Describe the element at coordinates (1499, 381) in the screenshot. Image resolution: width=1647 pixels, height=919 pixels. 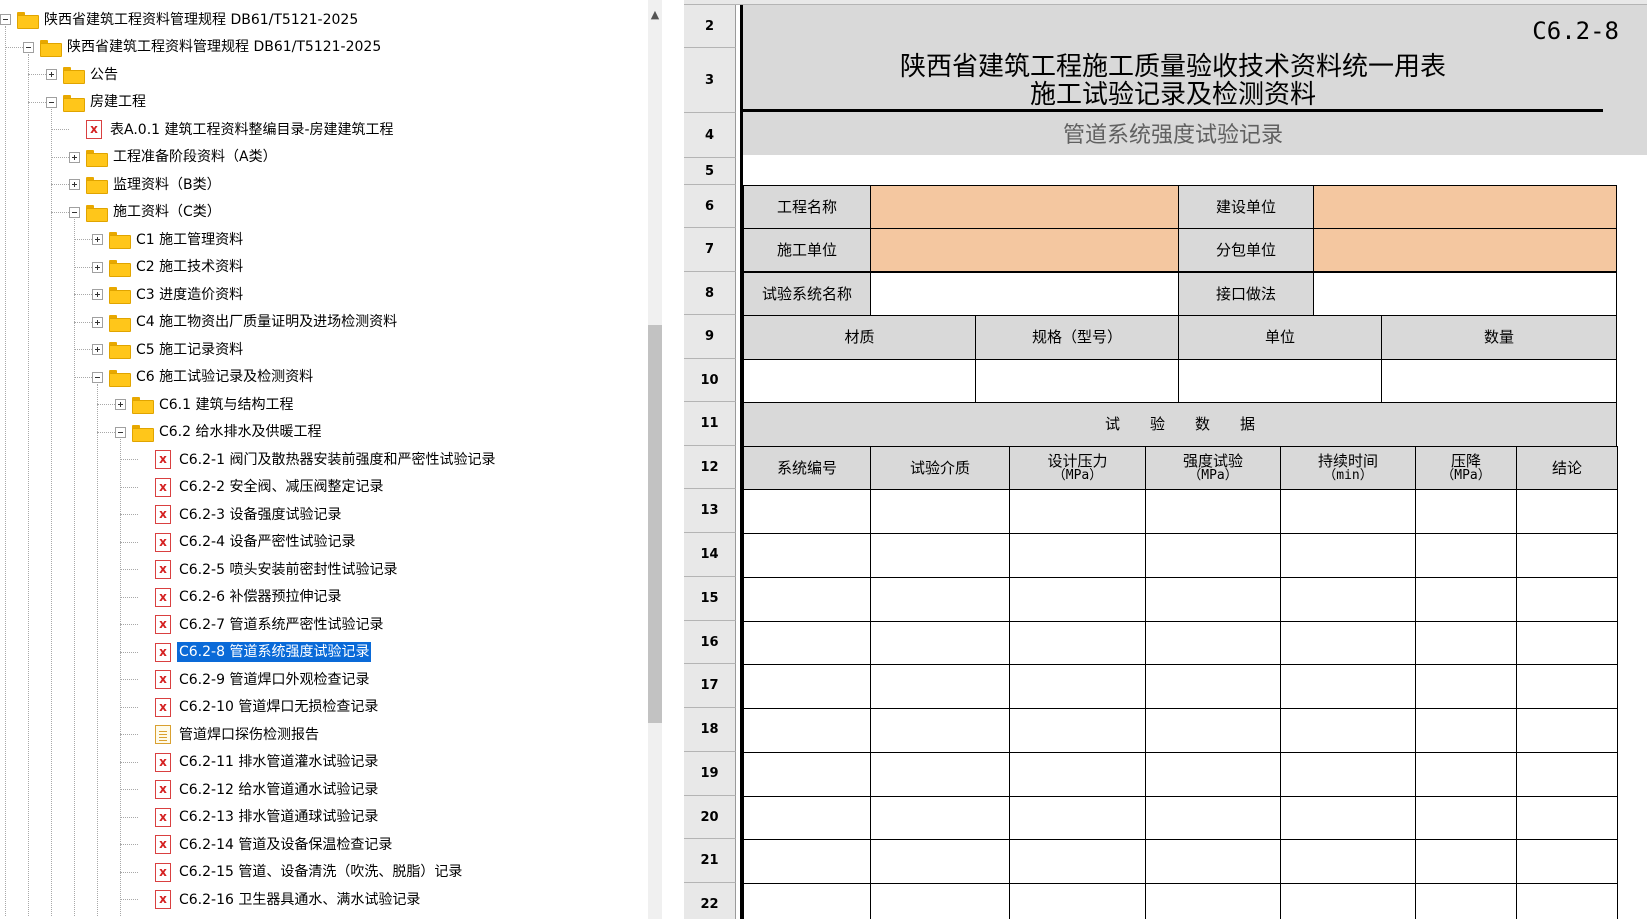
I see `quantity-input` at that location.